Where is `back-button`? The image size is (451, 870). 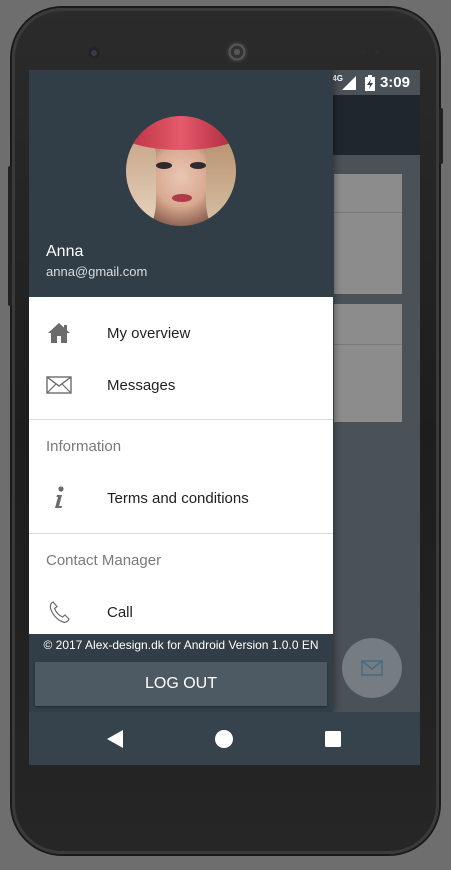 back-button is located at coordinates (115, 738).